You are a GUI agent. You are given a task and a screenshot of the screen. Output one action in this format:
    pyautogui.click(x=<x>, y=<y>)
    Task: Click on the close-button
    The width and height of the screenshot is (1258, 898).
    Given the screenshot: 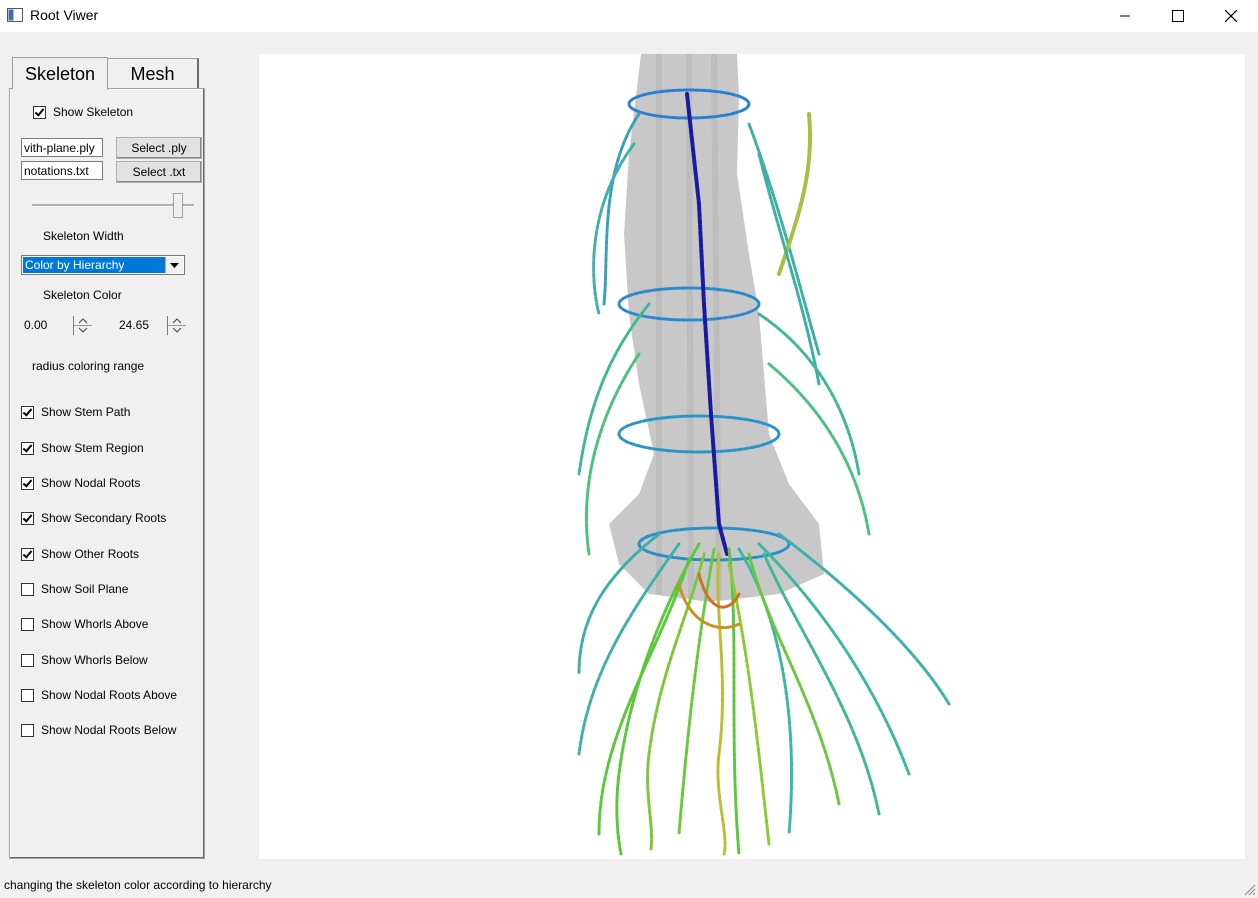 What is the action you would take?
    pyautogui.click(x=1231, y=16)
    